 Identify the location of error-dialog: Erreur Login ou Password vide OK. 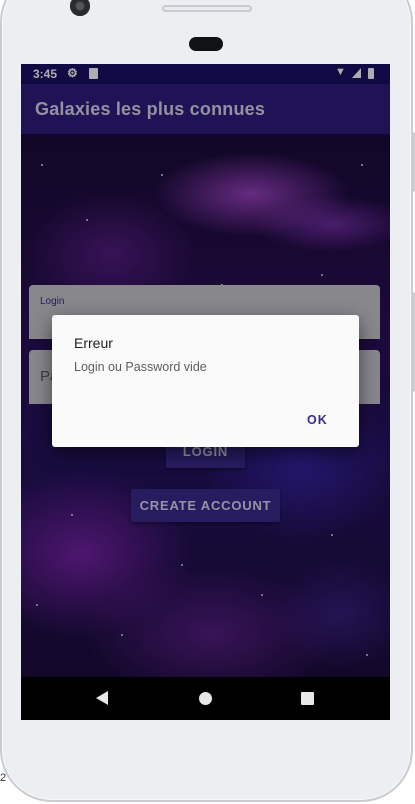
(205, 381).